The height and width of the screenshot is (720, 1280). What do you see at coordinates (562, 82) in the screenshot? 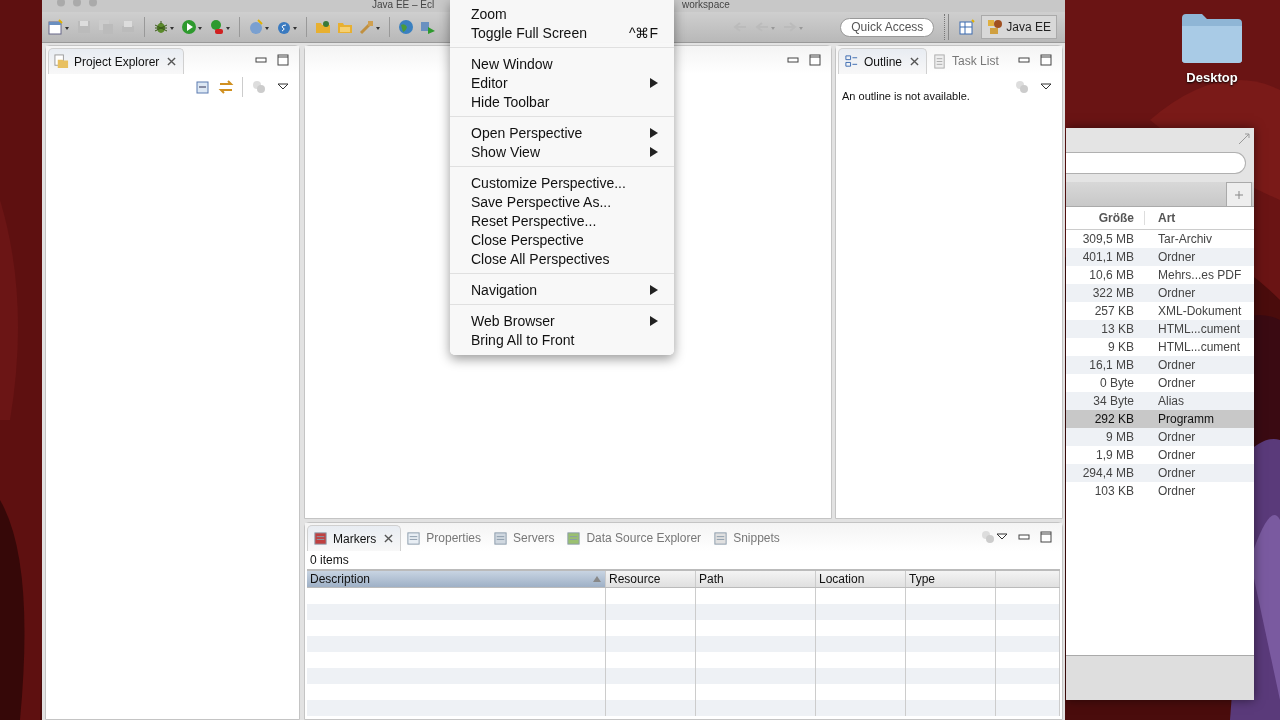
I see `menu-item: Editor` at bounding box center [562, 82].